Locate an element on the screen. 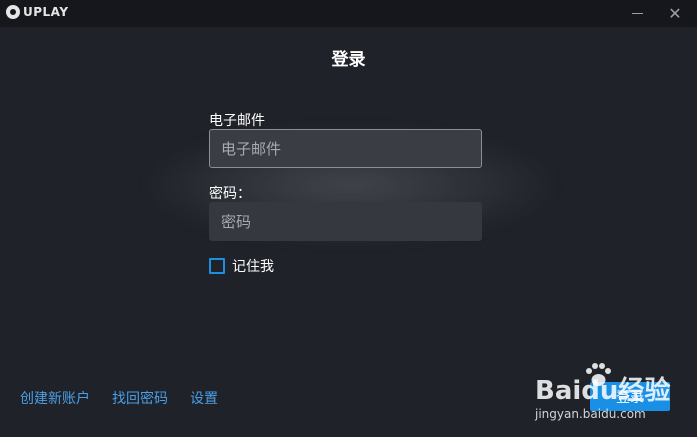 This screenshot has height=437, width=697. email-field is located at coordinates (345, 148).